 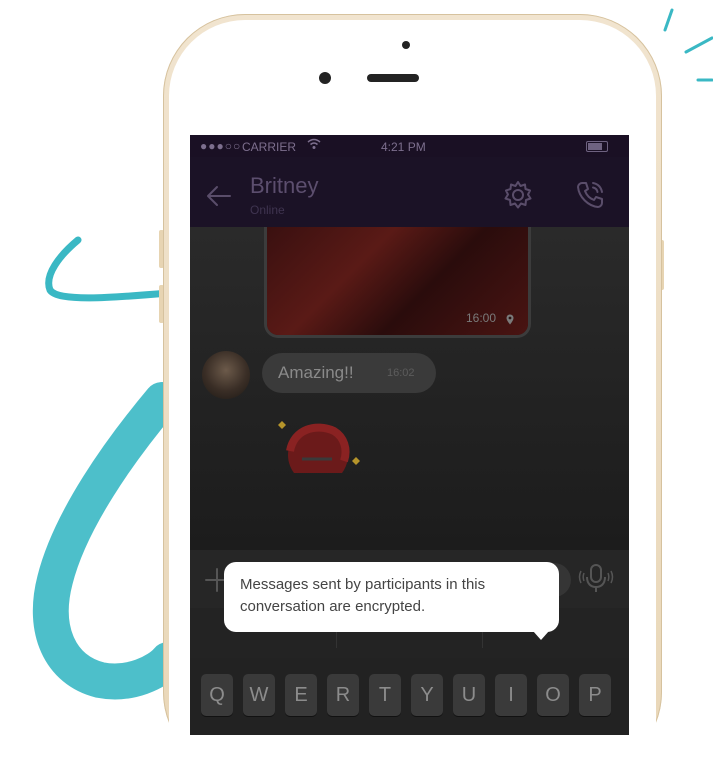 What do you see at coordinates (221, 146) in the screenshot?
I see `signal-icon: ●●●○○` at bounding box center [221, 146].